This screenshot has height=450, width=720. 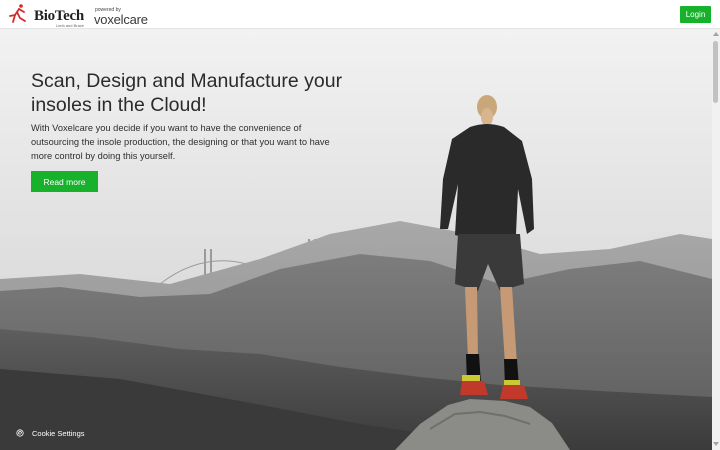 What do you see at coordinates (58, 433) in the screenshot?
I see `cookie-settings-label: Cookie Settings` at bounding box center [58, 433].